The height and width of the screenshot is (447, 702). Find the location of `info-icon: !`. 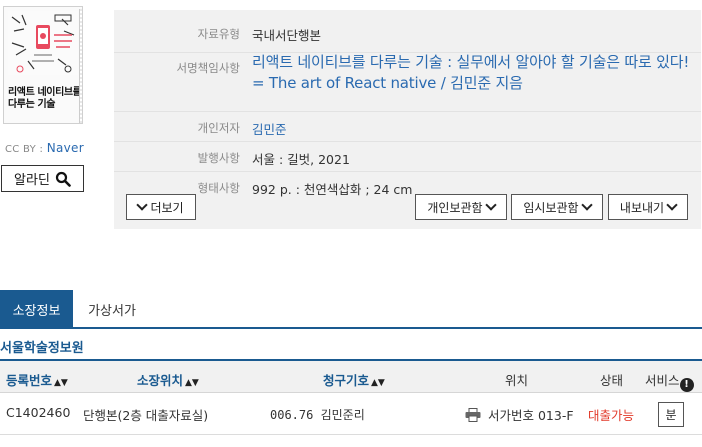

info-icon: ! is located at coordinates (686, 385).